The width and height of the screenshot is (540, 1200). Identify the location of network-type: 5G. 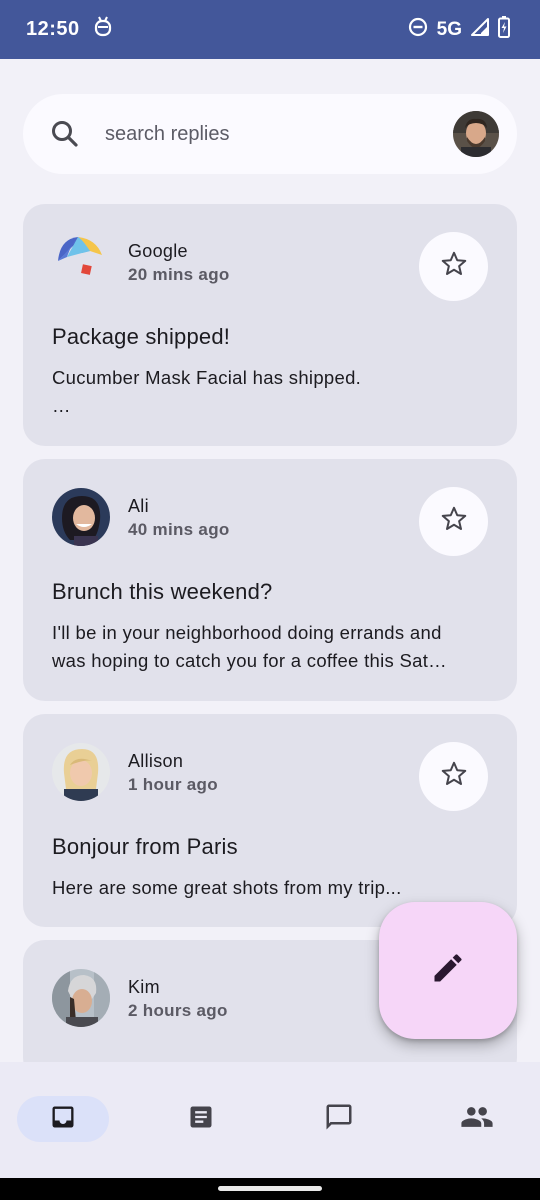
(449, 29).